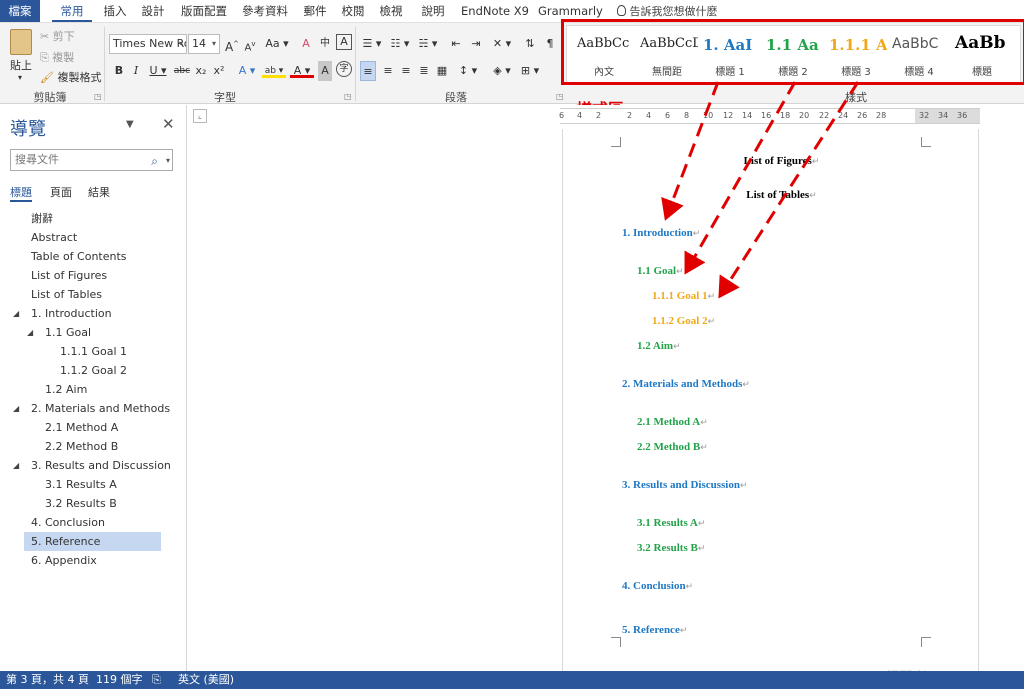 Image resolution: width=1024 pixels, height=689 pixels. What do you see at coordinates (302, 69) in the screenshot?
I see `font-color-button: A ▾` at bounding box center [302, 69].